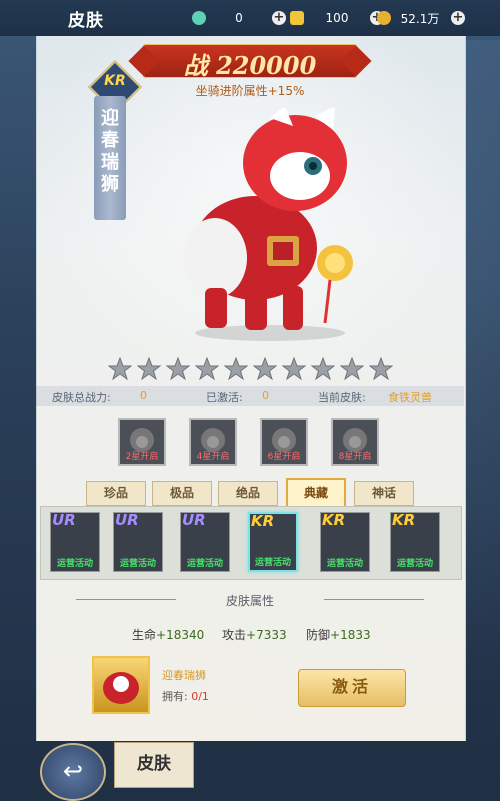  What do you see at coordinates (355, 457) in the screenshot?
I see `slot-label: 8星开启` at bounding box center [355, 457].